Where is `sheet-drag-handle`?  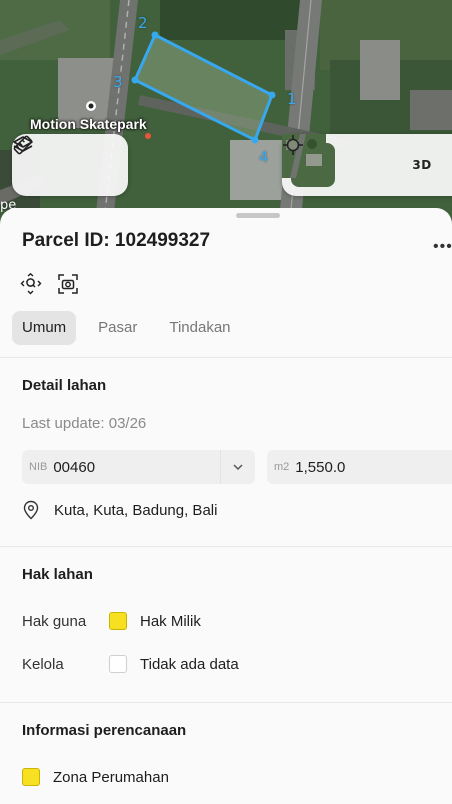 sheet-drag-handle is located at coordinates (258, 215).